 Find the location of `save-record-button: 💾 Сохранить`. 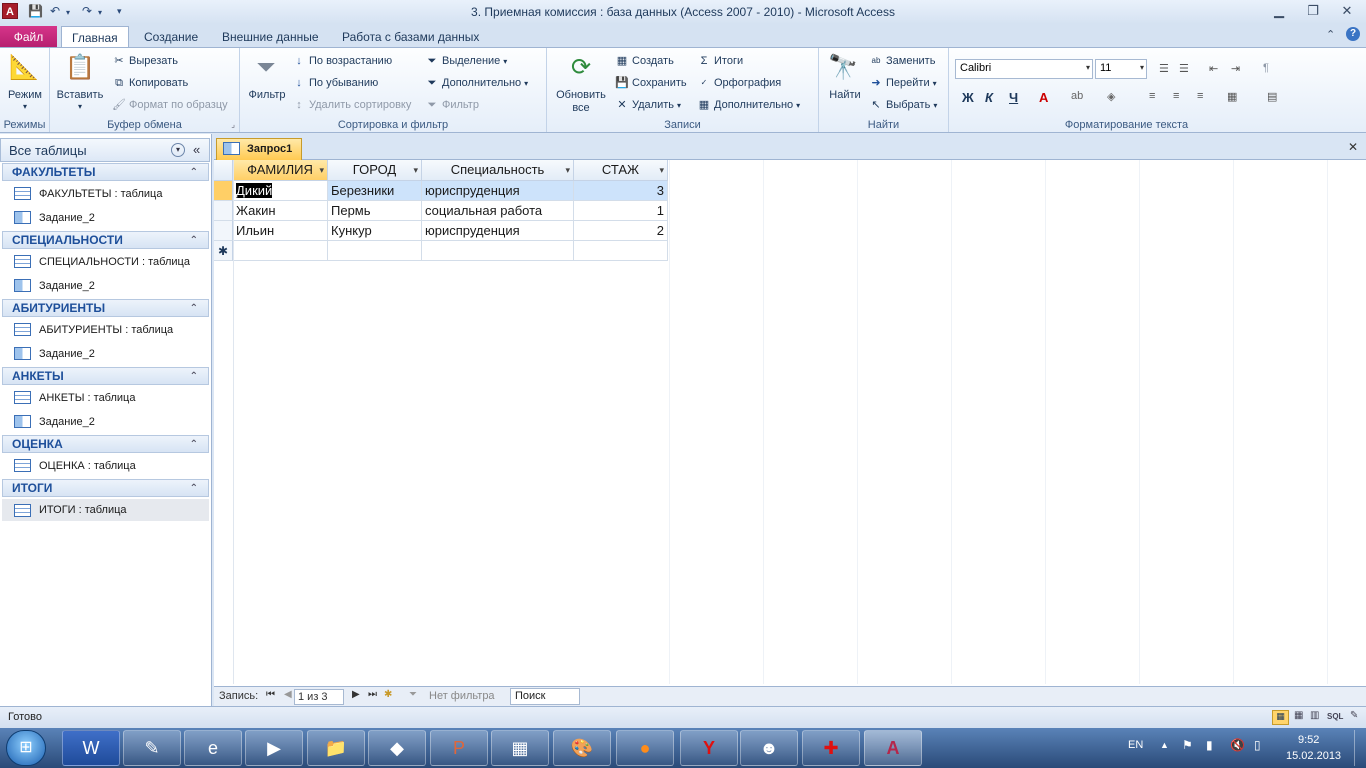

save-record-button: 💾 Сохранить is located at coordinates (651, 83).